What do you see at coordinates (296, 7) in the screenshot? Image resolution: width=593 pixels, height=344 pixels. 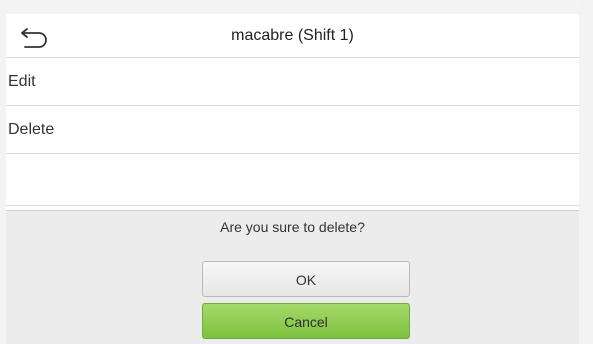 I see `screen-bezel-top` at bounding box center [296, 7].